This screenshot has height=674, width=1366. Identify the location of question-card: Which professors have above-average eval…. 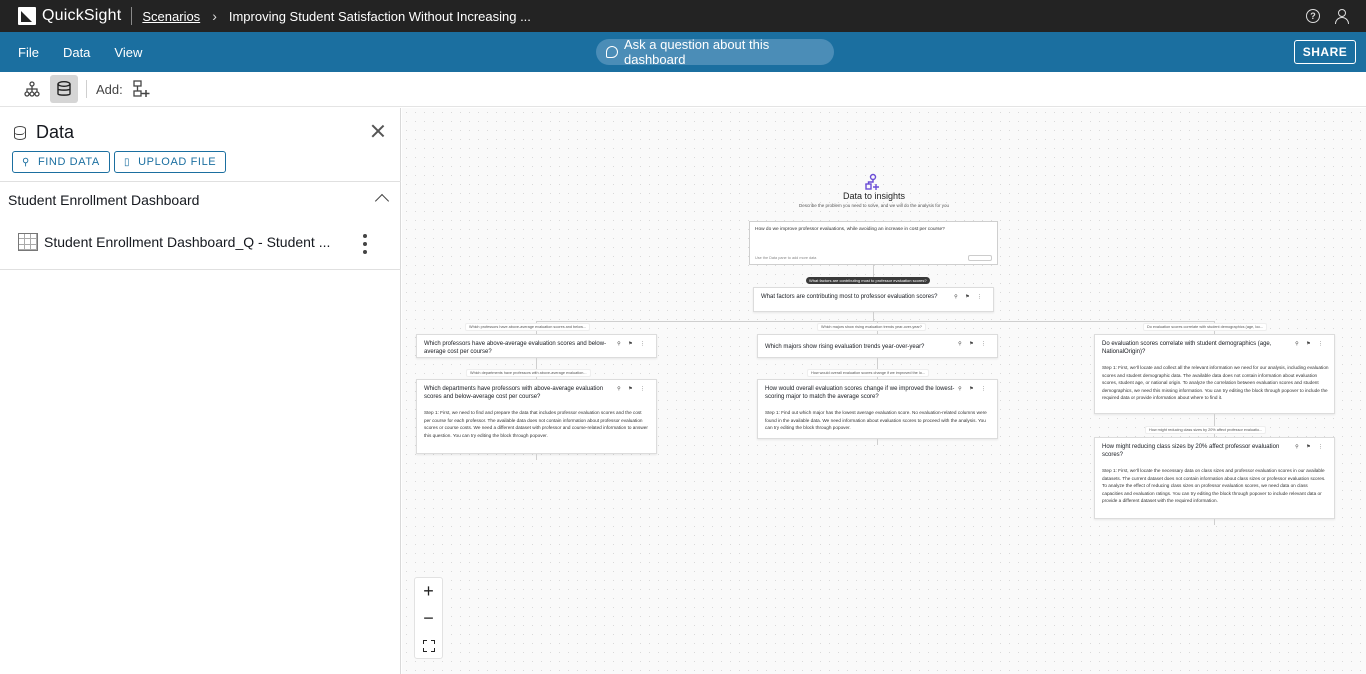
(536, 346).